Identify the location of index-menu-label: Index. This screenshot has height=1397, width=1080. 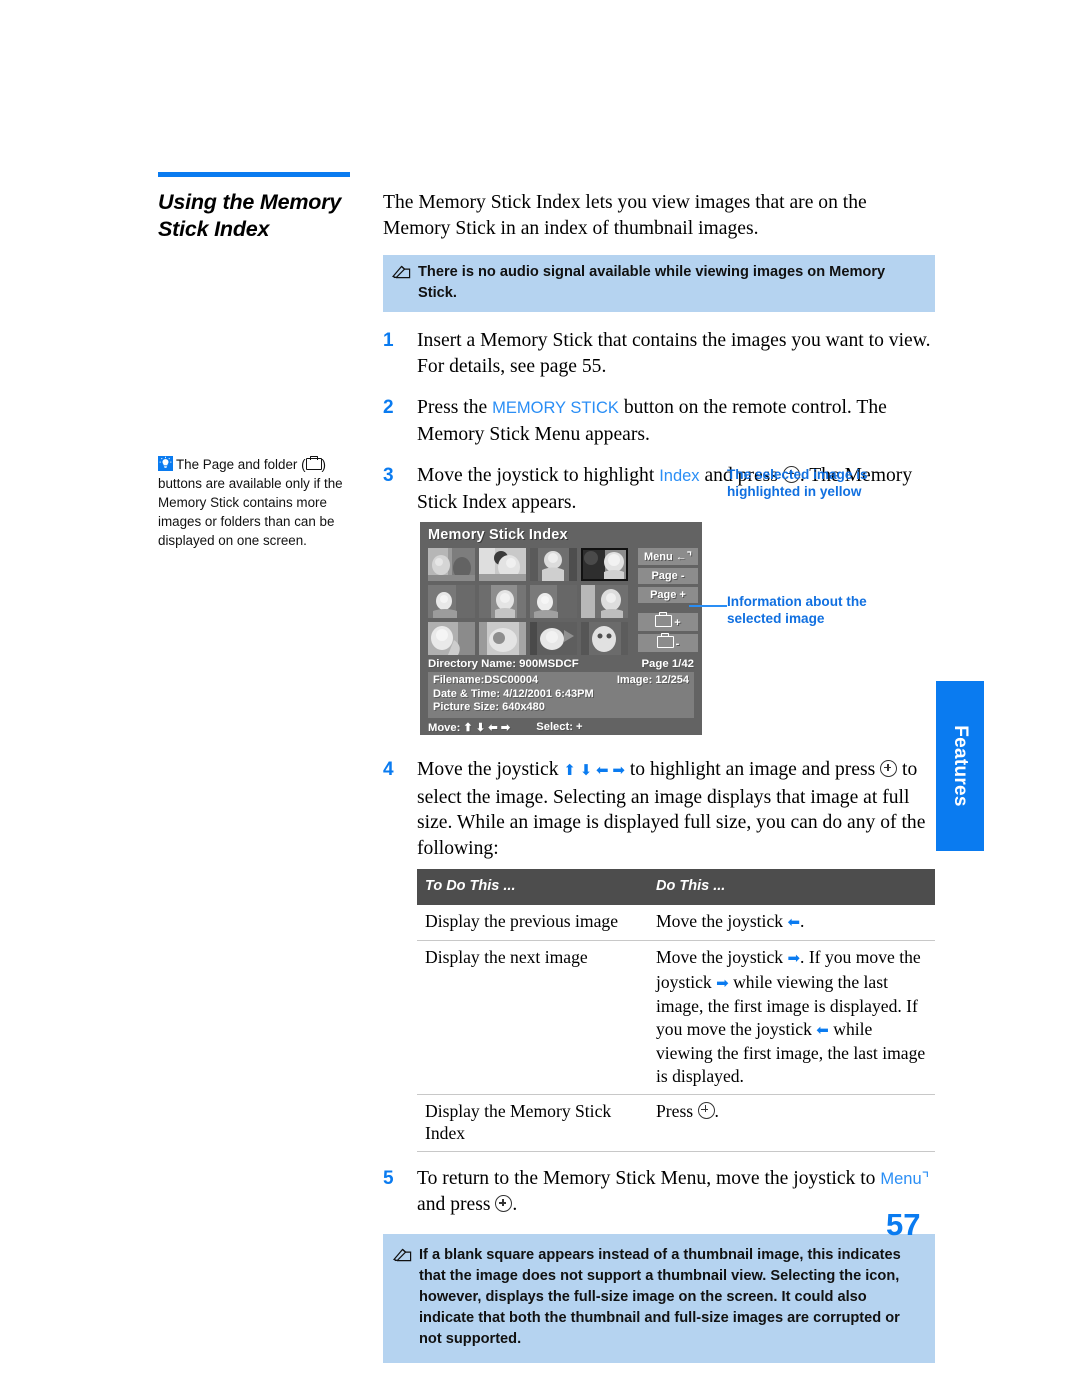
(679, 476).